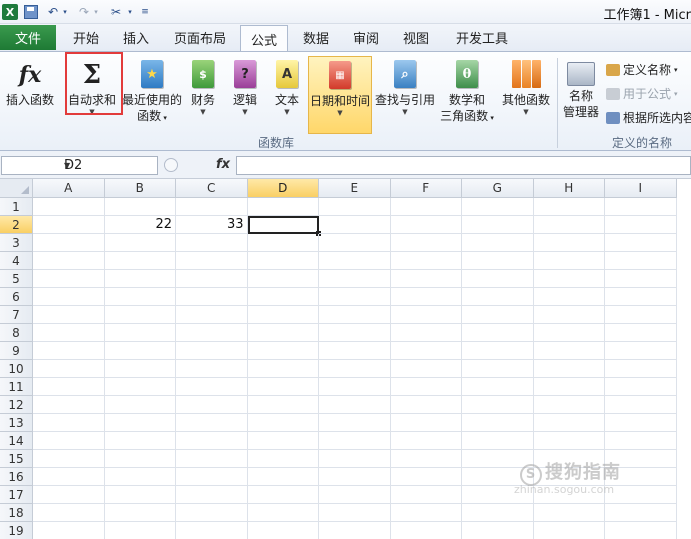 This screenshot has height=539, width=691. I want to click on cell-d5, so click(283, 279).